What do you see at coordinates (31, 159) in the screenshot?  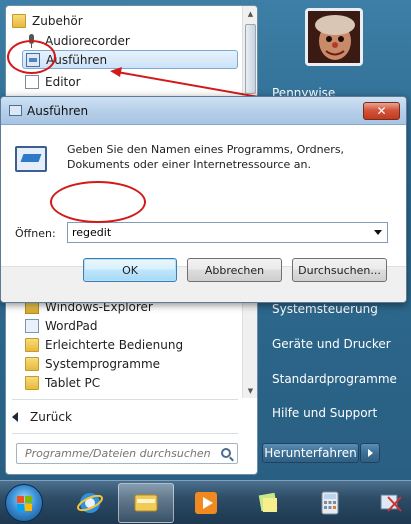 I see `run-program-icon` at bounding box center [31, 159].